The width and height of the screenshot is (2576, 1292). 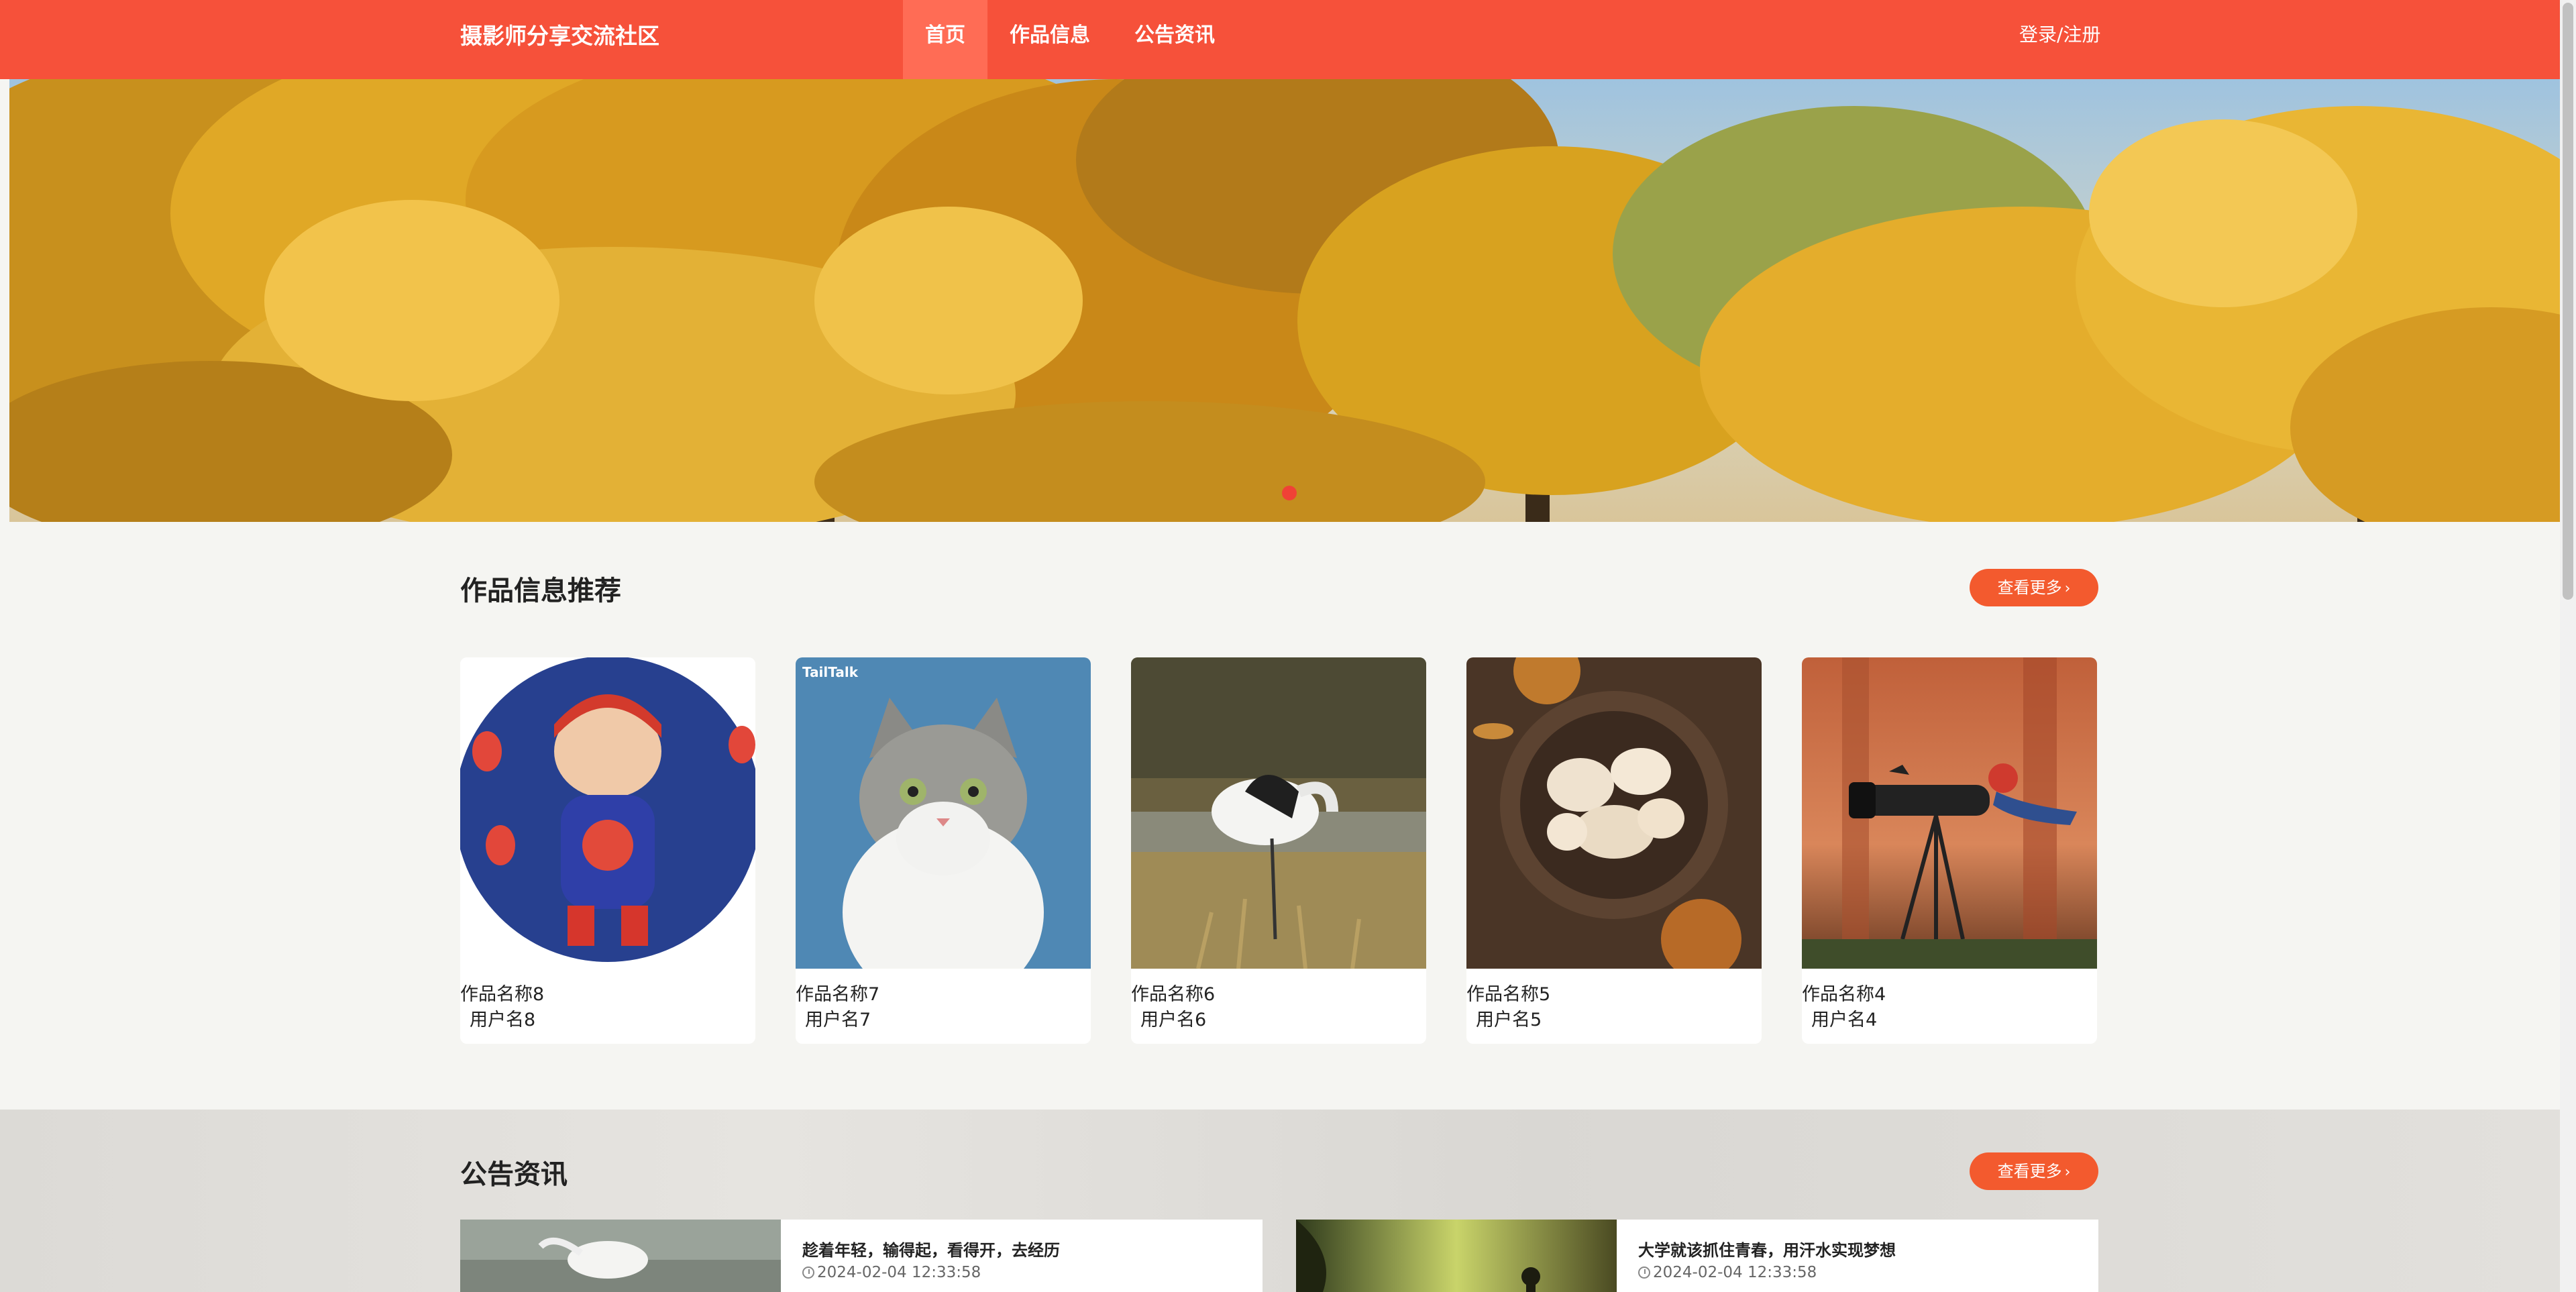 What do you see at coordinates (1508, 994) in the screenshot?
I see `work-title: 作品名称5` at bounding box center [1508, 994].